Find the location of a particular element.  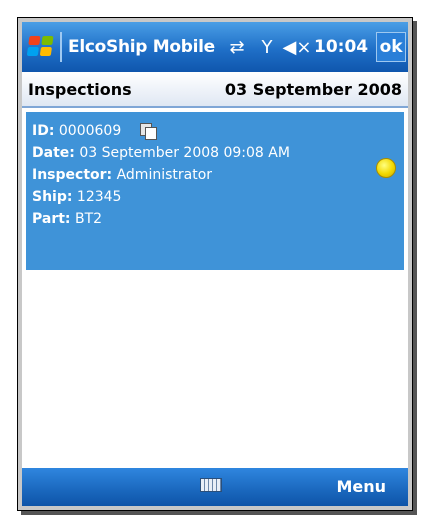

id-label: ID: is located at coordinates (43, 131).